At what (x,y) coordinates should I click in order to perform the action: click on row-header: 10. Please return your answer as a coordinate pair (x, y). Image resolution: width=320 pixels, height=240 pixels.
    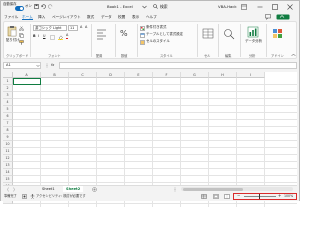
    Looking at the image, I should click on (8, 144).